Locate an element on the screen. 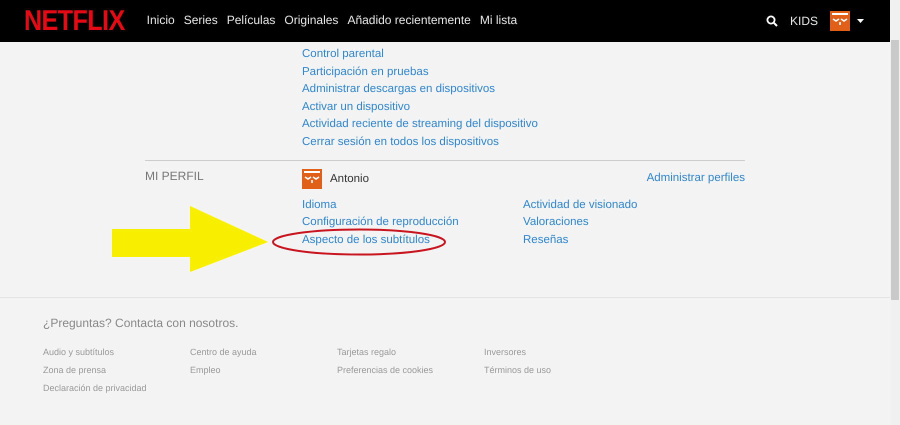 This screenshot has width=900, height=425. scroll-thumb is located at coordinates (895, 170).